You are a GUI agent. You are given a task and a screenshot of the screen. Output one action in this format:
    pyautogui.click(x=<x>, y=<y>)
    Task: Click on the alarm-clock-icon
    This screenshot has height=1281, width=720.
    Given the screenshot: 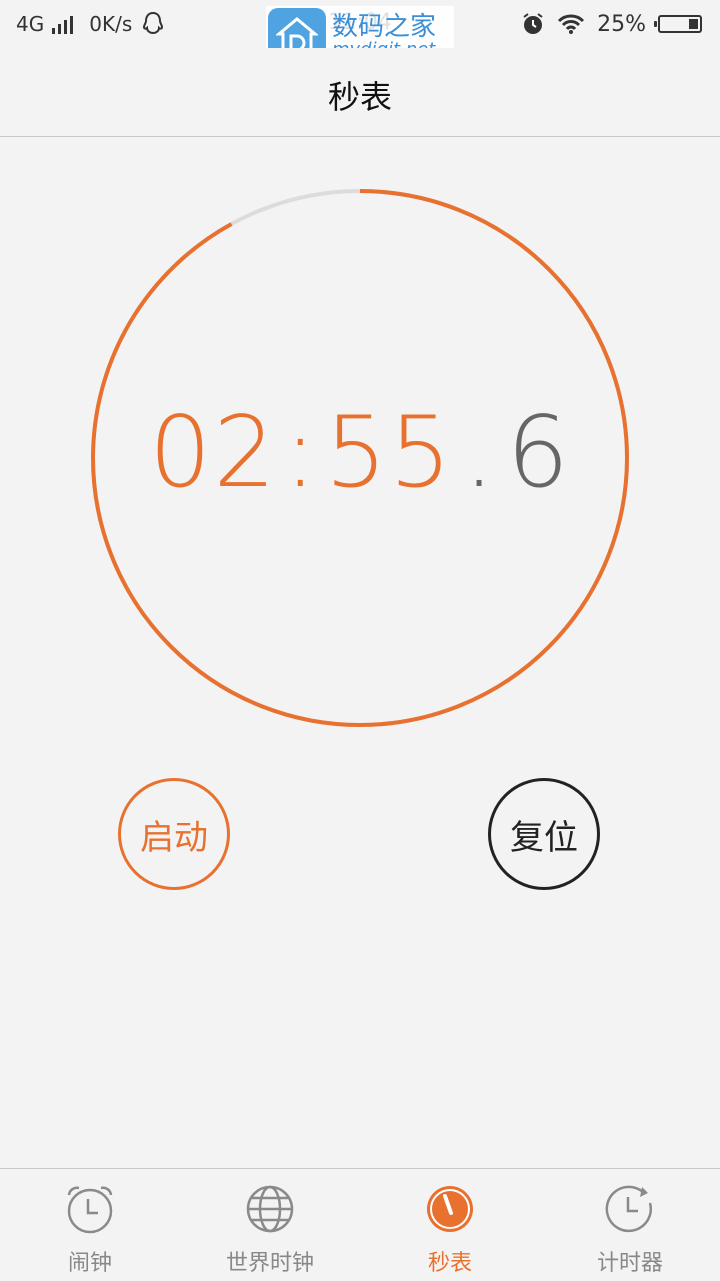 What is the action you would take?
    pyautogui.click(x=90, y=1210)
    